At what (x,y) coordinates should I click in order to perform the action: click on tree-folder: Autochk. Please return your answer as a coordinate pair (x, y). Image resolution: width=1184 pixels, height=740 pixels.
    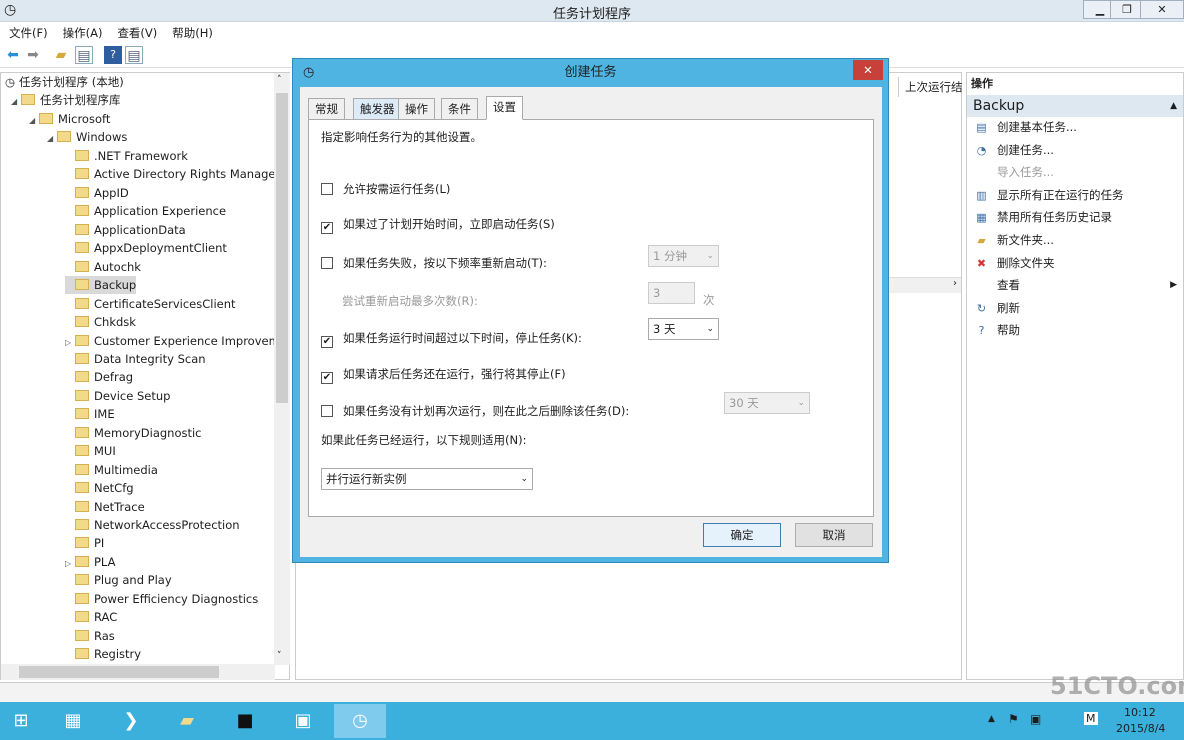
    Looking at the image, I should click on (103, 267).